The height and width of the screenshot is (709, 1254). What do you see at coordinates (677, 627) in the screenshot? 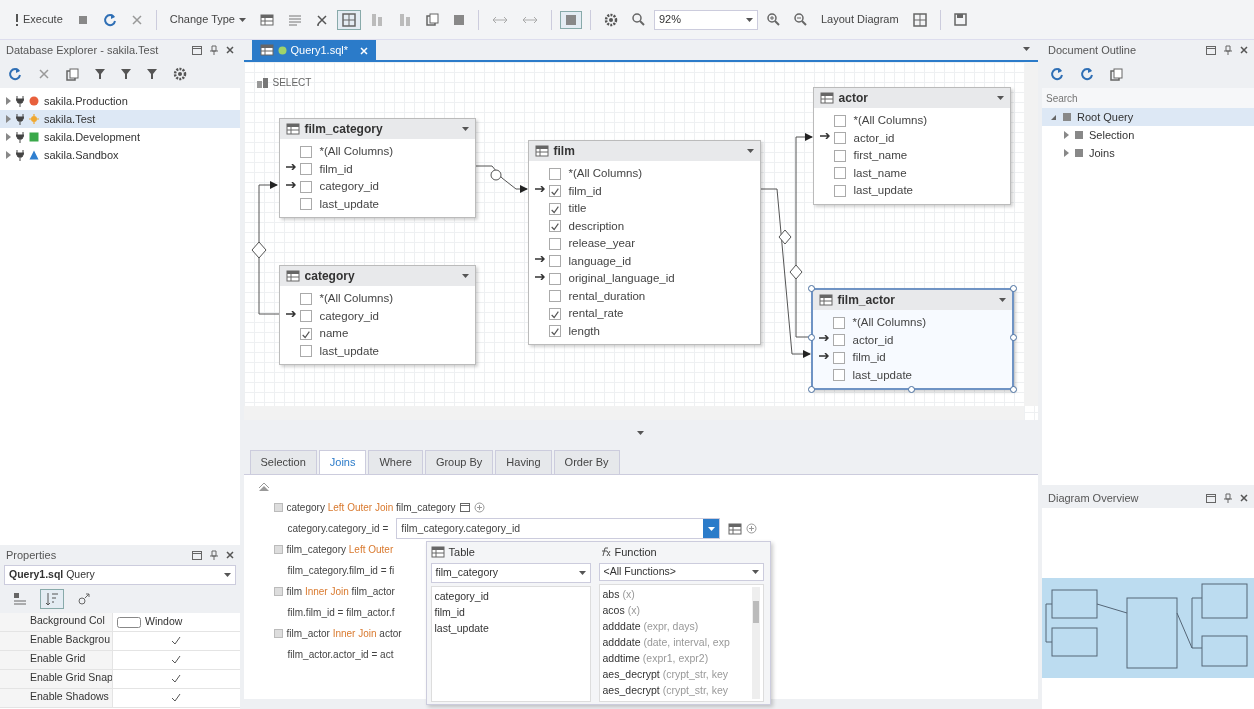
I see `function-item: adddate (expr, days)` at bounding box center [677, 627].